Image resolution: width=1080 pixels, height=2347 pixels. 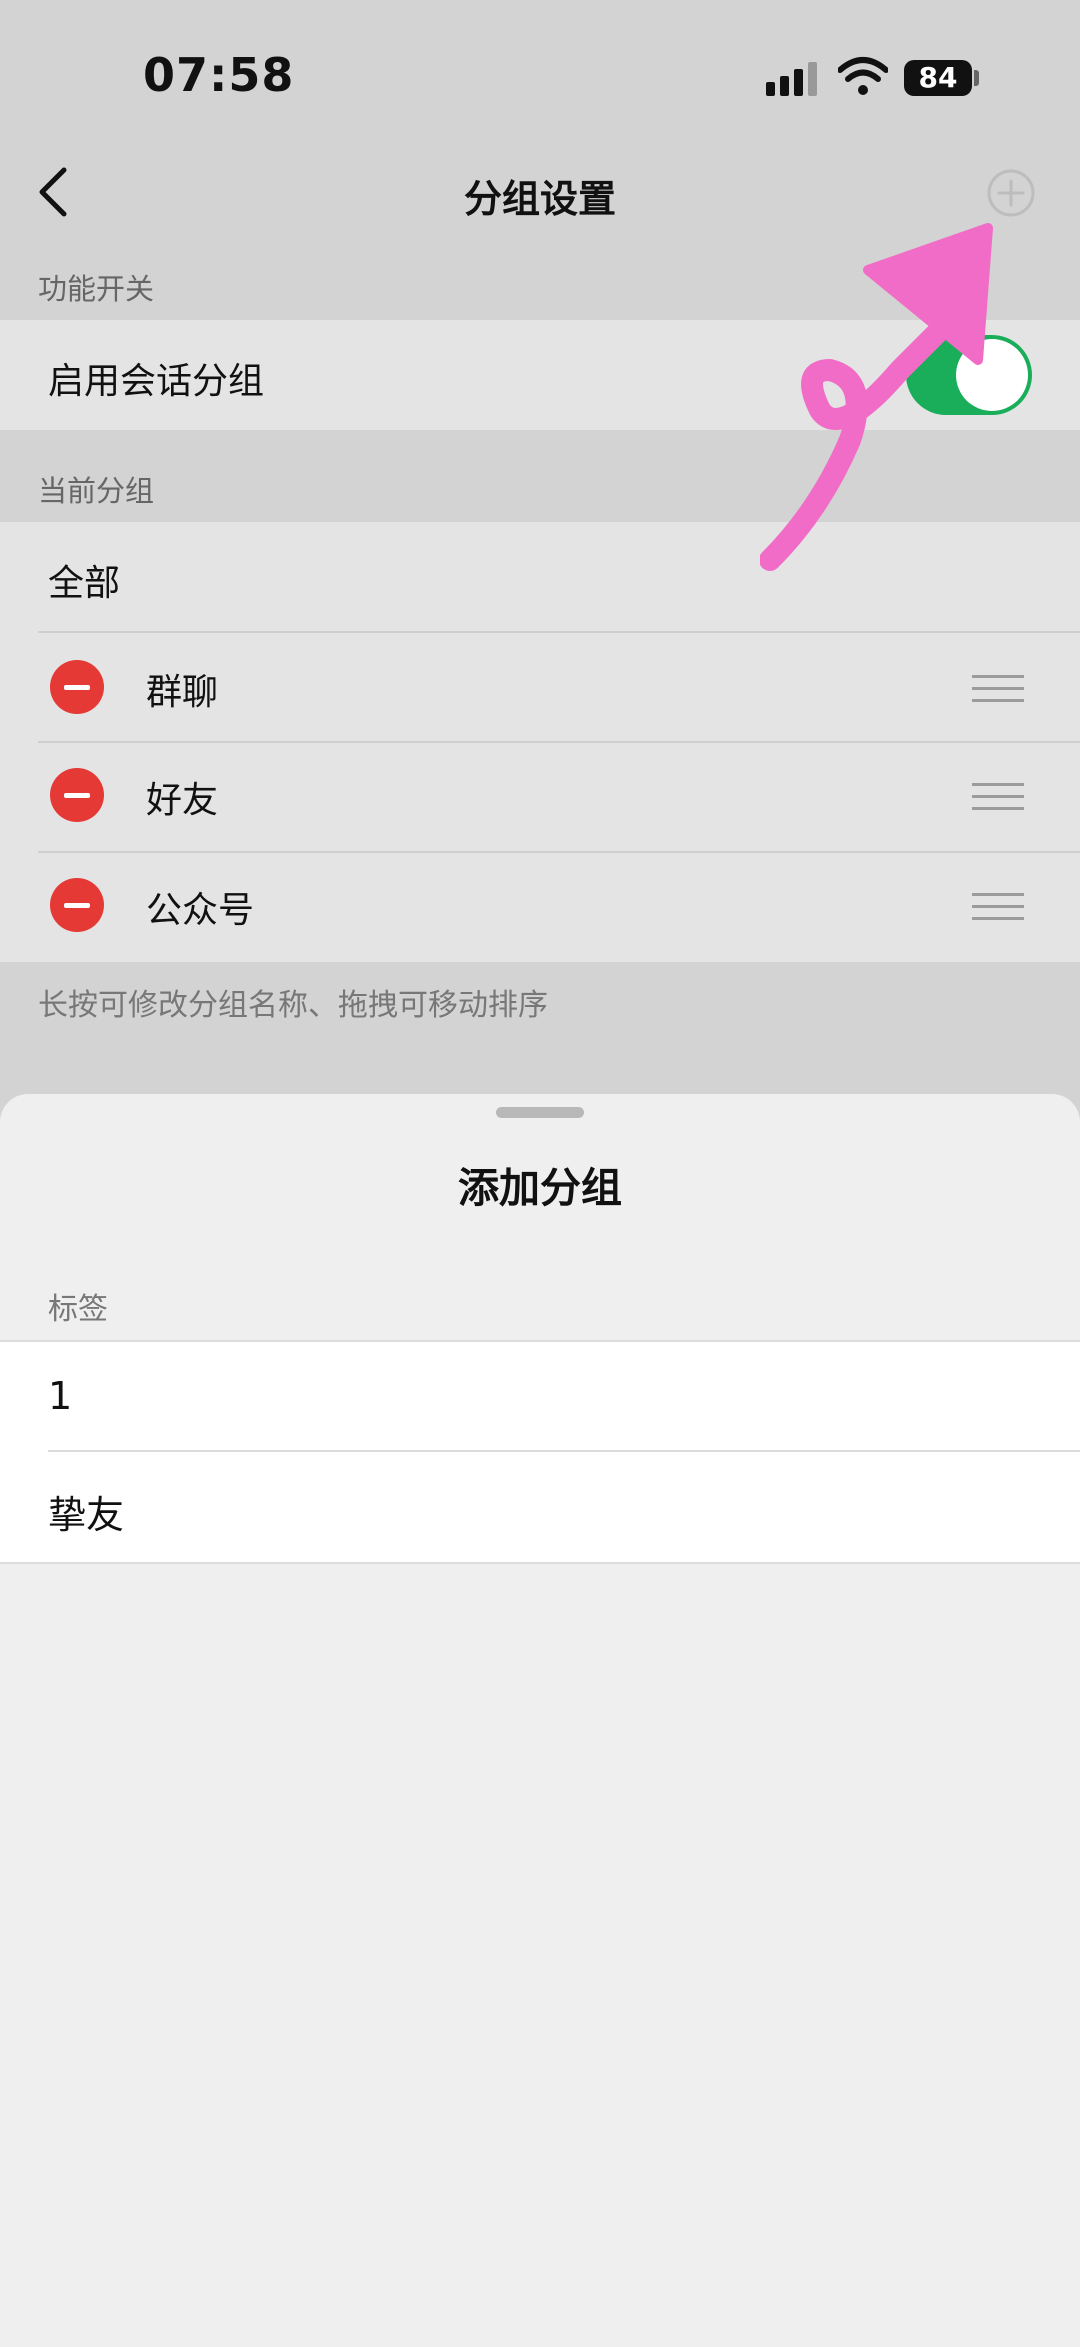 What do you see at coordinates (96, 491) in the screenshot?
I see `section-label-groups: 当前分组` at bounding box center [96, 491].